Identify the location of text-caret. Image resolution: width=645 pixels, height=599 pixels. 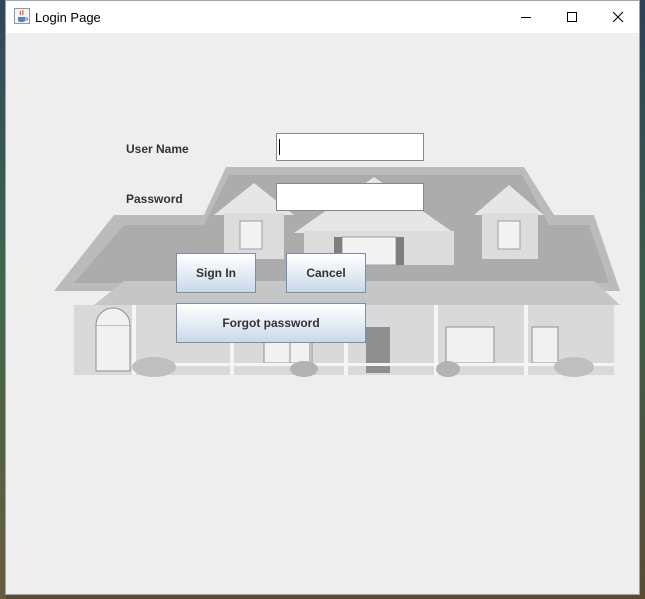
(279, 147).